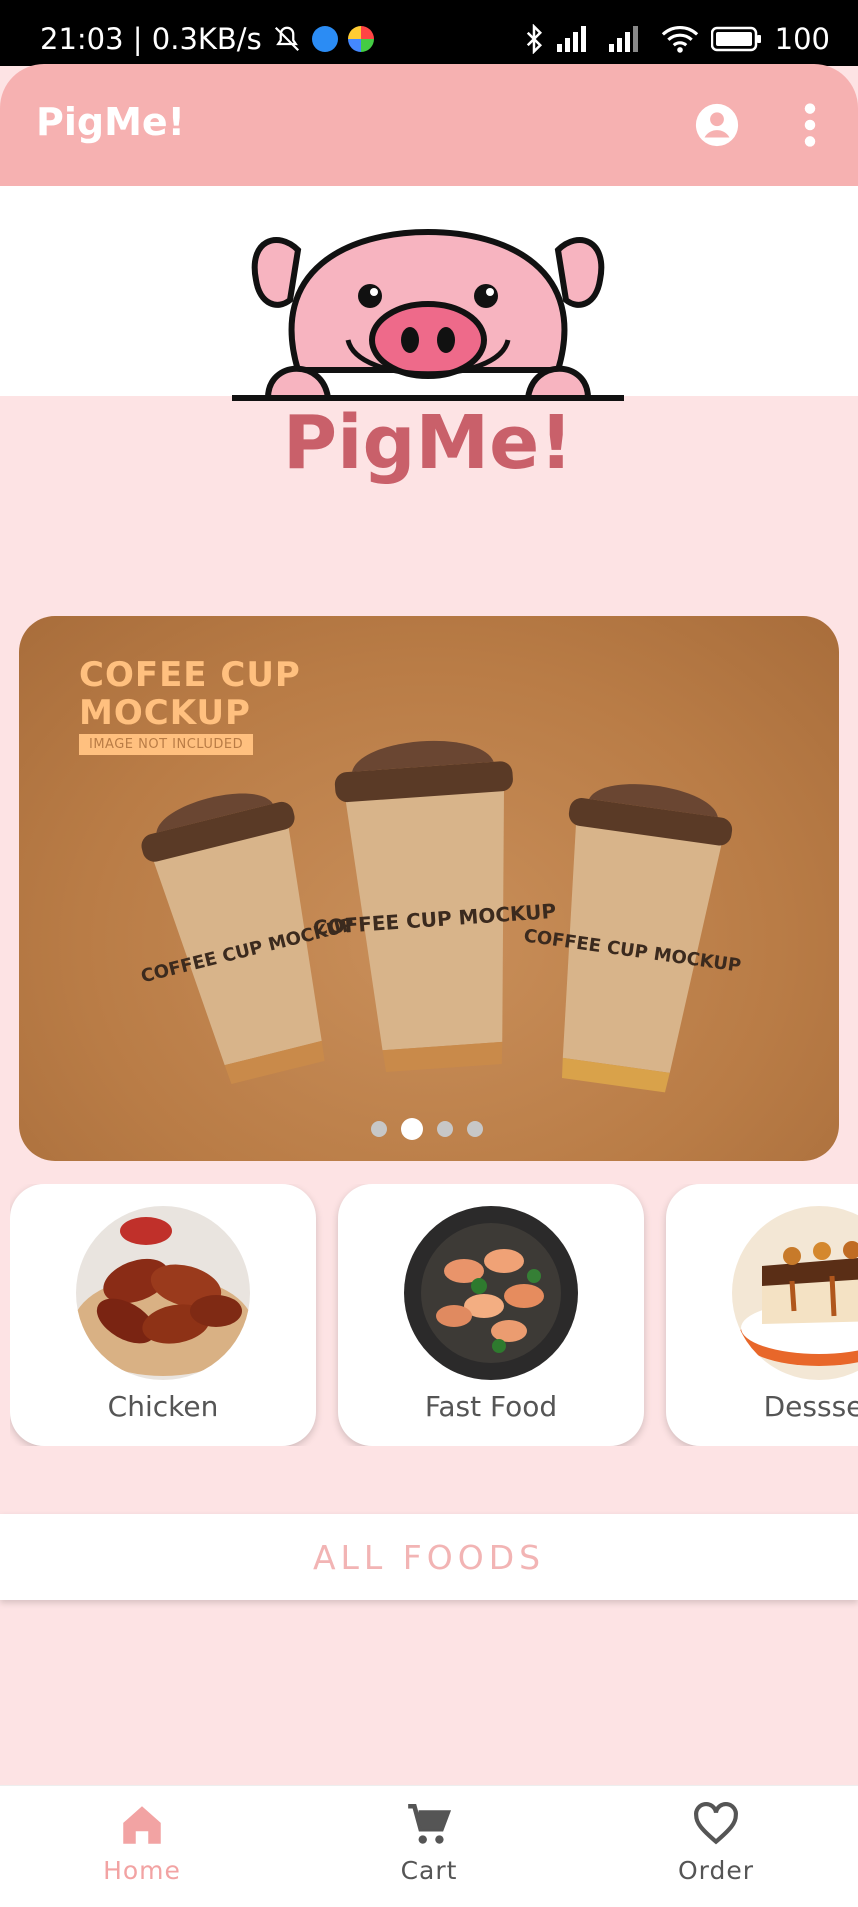 The image size is (858, 1907). I want to click on category-label: Chicken, so click(163, 1406).